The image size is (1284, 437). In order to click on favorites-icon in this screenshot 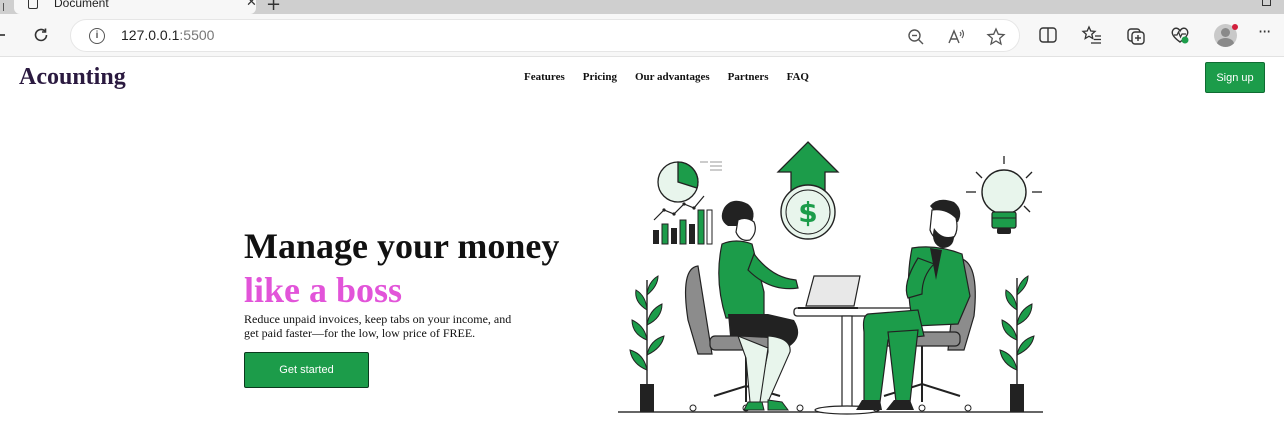, I will do `click(1092, 35)`.